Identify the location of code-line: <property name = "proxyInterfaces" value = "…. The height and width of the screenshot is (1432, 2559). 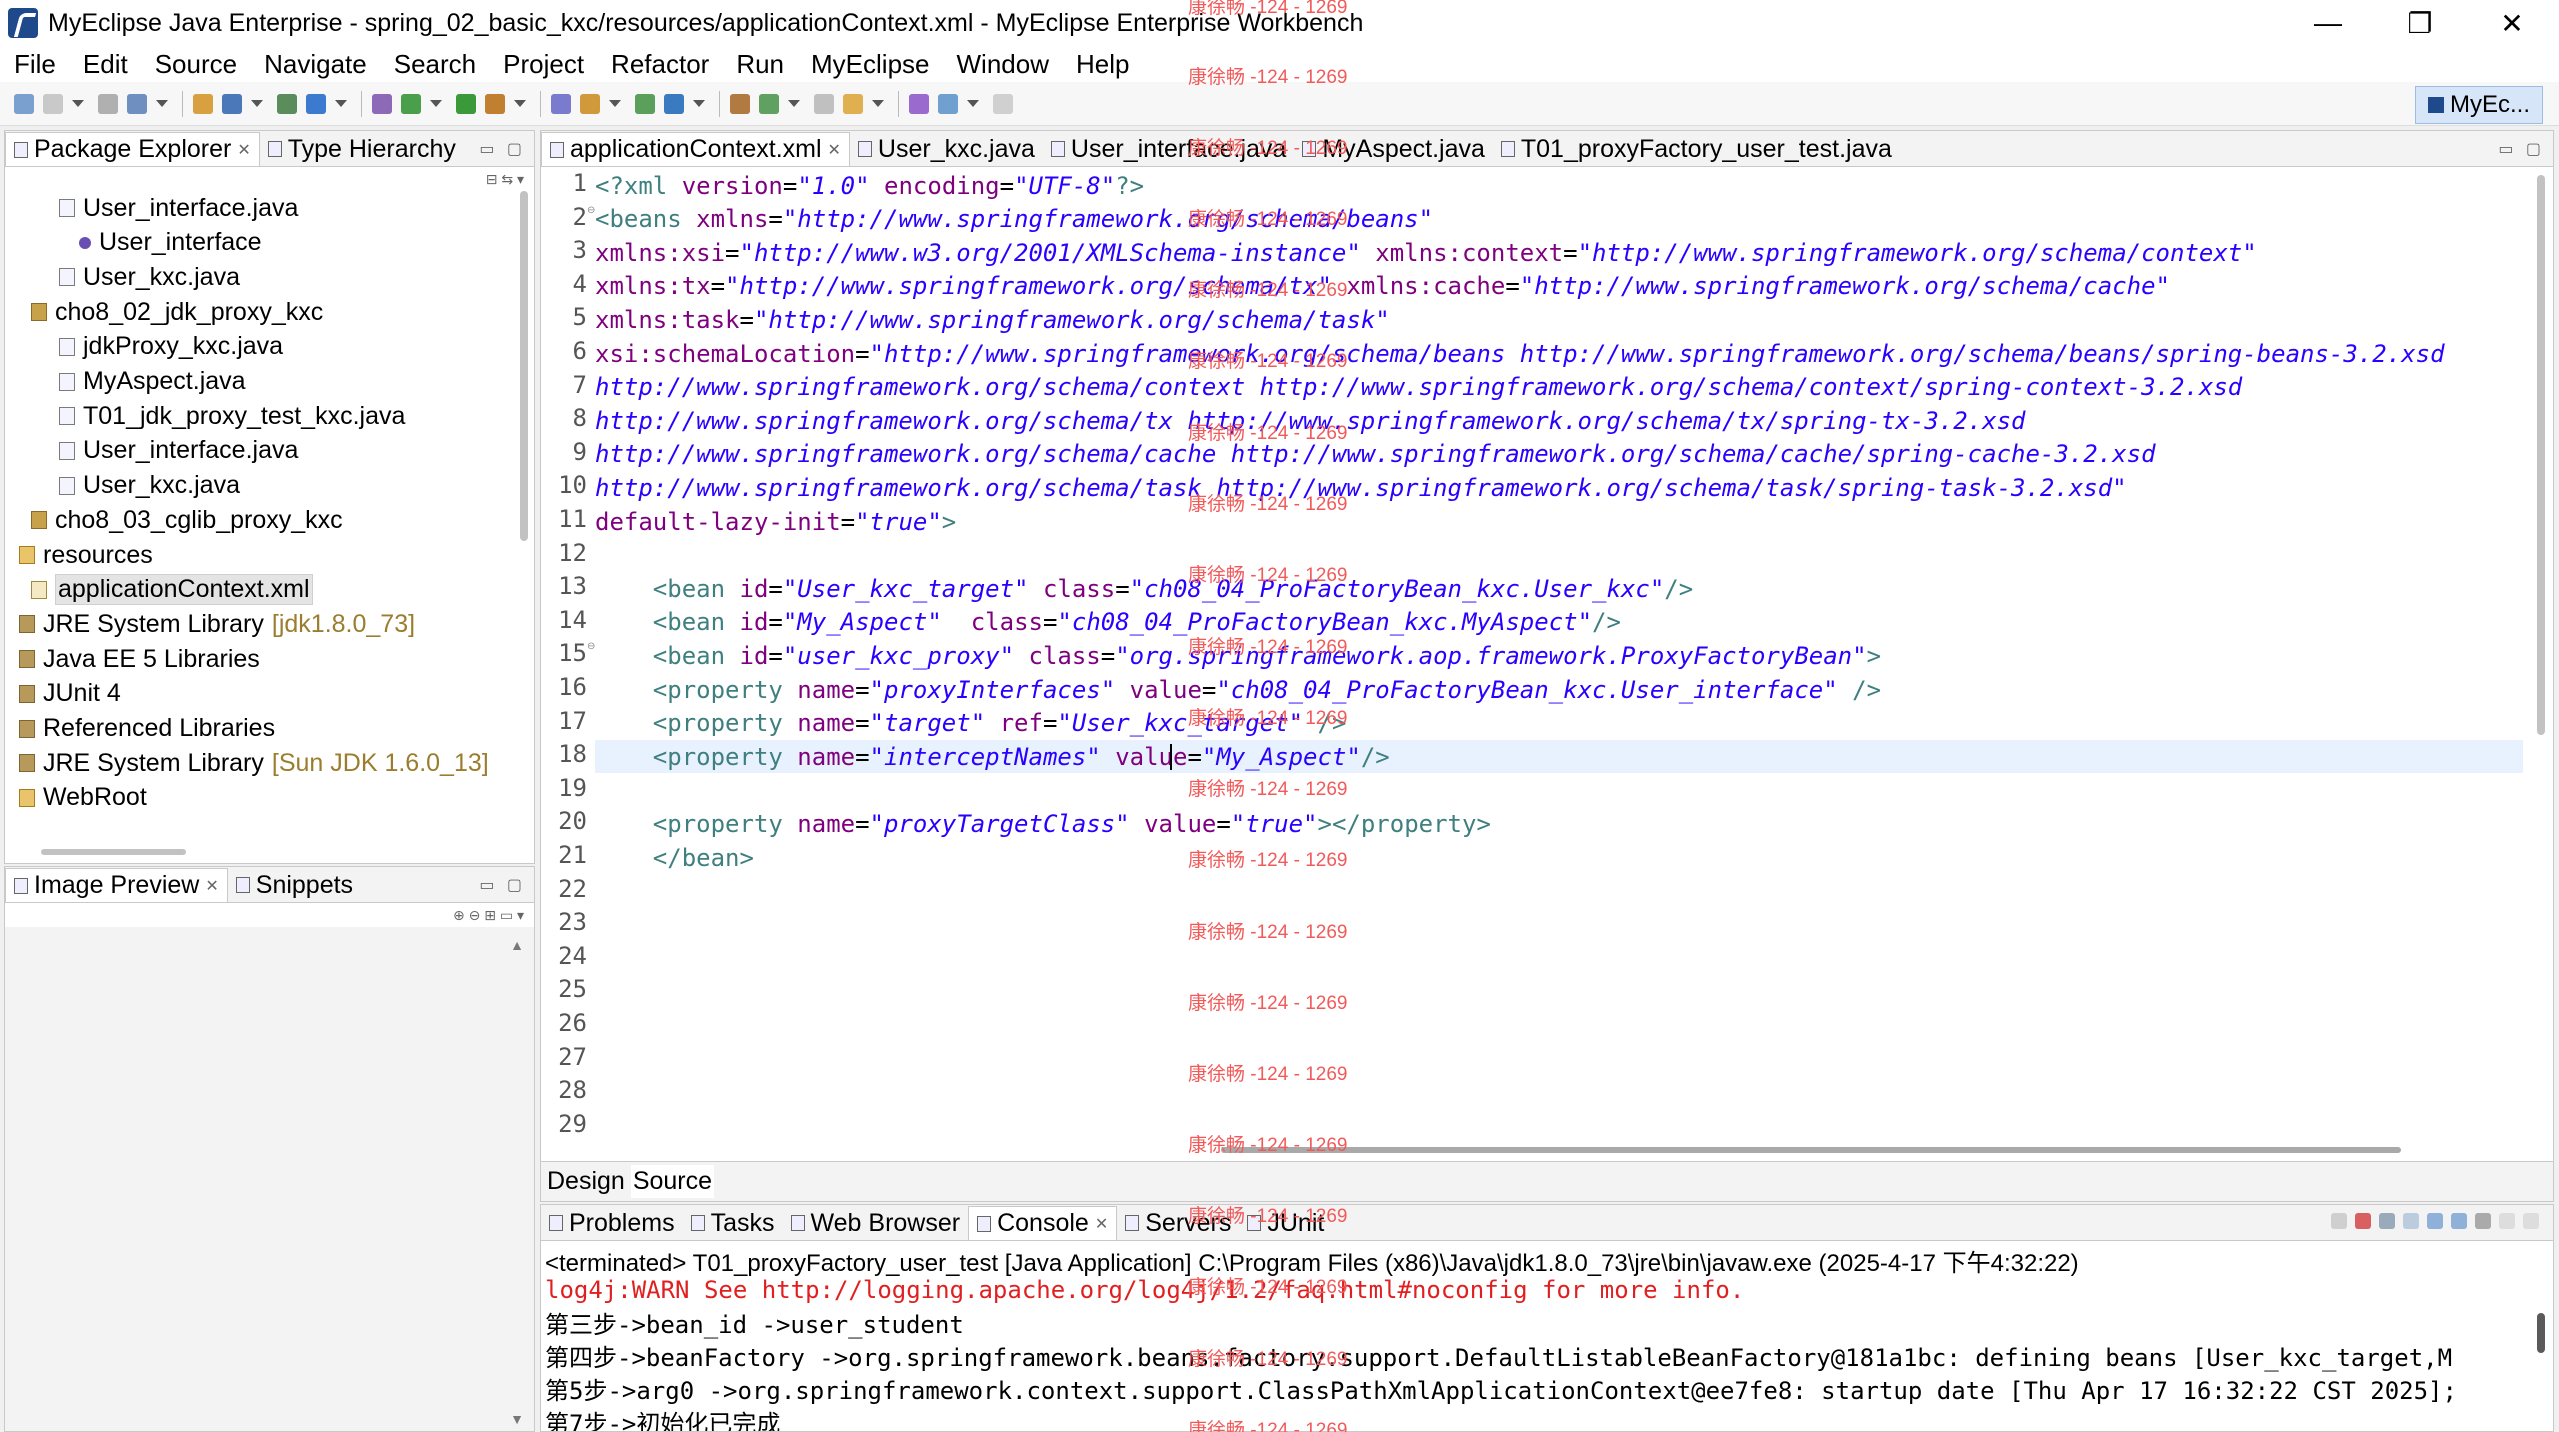
(1238, 689).